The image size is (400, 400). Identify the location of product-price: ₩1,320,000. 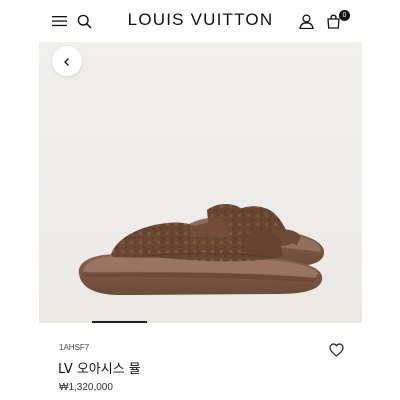
(86, 387).